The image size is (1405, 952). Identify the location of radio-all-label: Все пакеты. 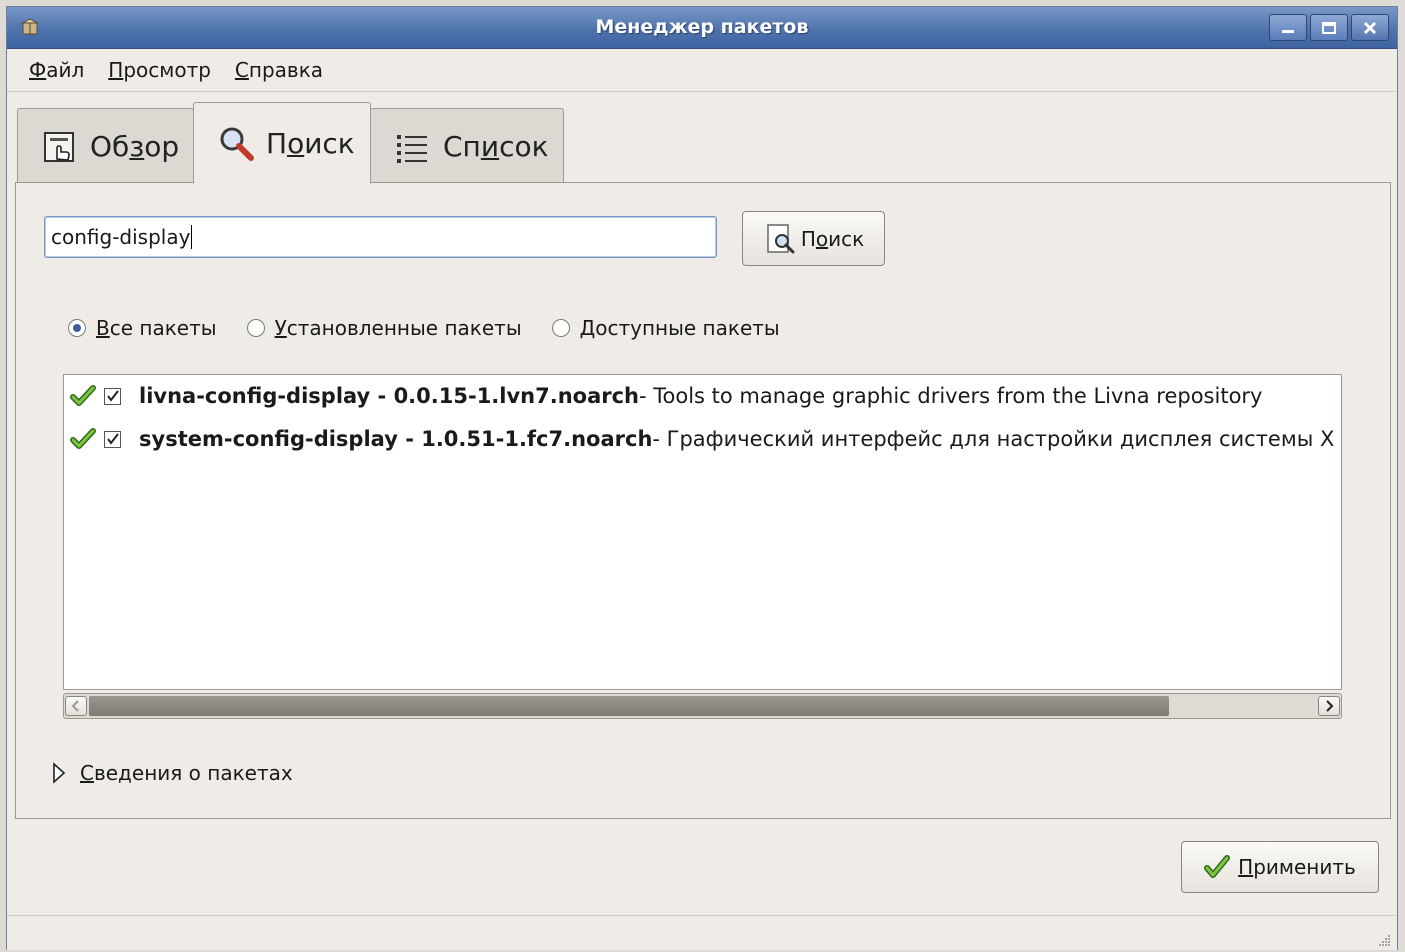
(156, 328).